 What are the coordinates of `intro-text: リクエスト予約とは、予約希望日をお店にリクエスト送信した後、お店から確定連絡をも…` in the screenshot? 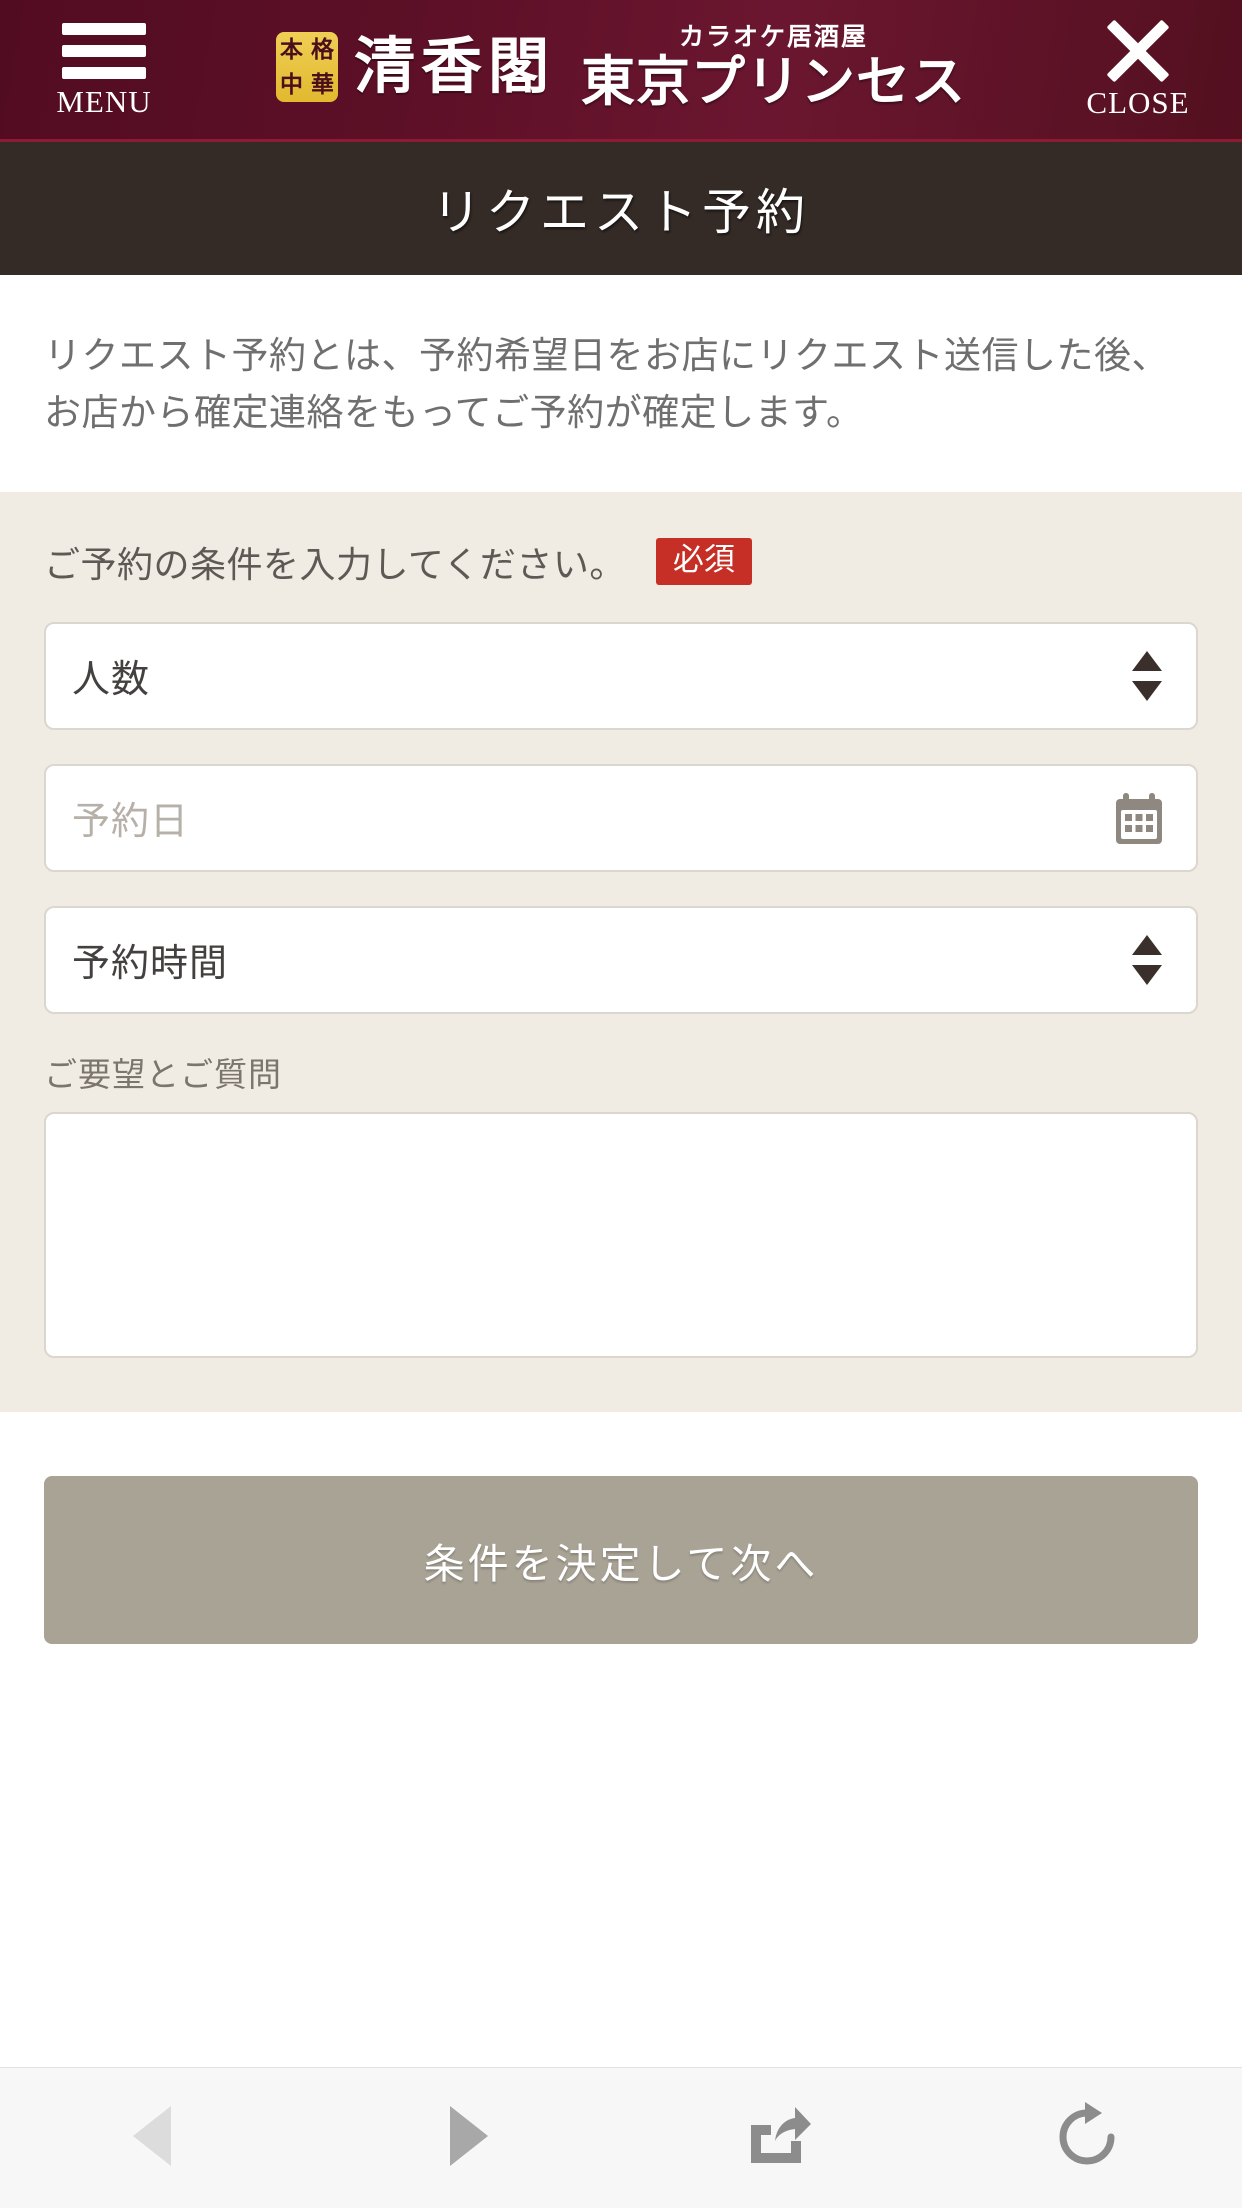 It's located at (606, 384).